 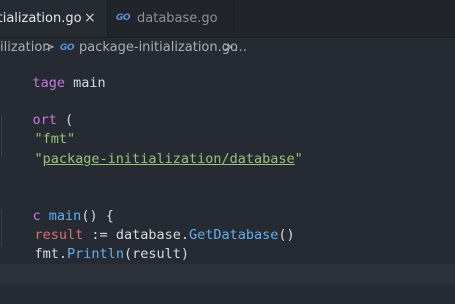 I want to click on tab-package-initialization: itialization.go ×, so click(x=54, y=18).